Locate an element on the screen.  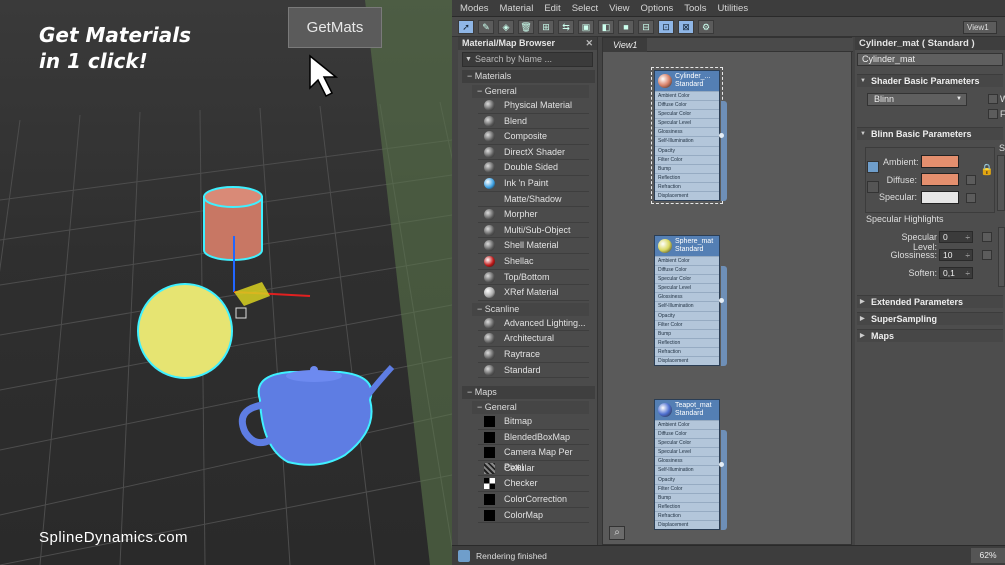
show-end-result-icon: ⊟ is located at coordinates (646, 26).